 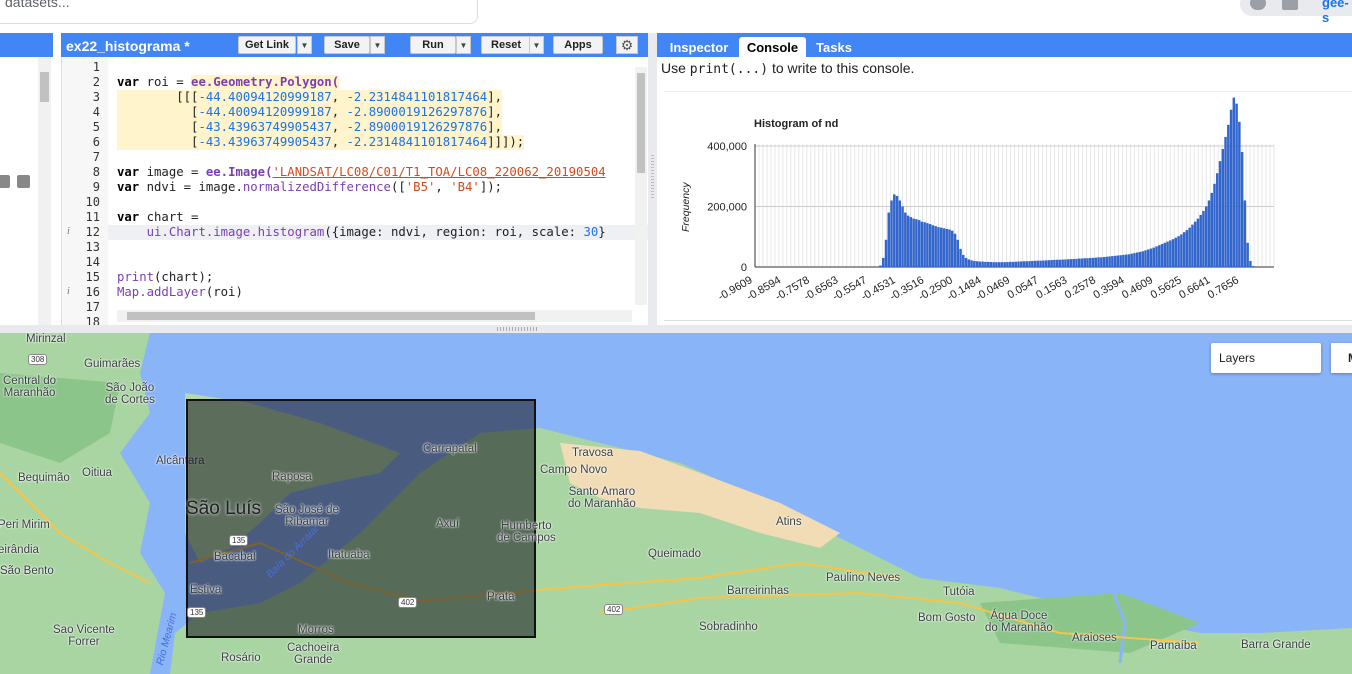 What do you see at coordinates (38, 359) in the screenshot?
I see `road-badge: 308` at bounding box center [38, 359].